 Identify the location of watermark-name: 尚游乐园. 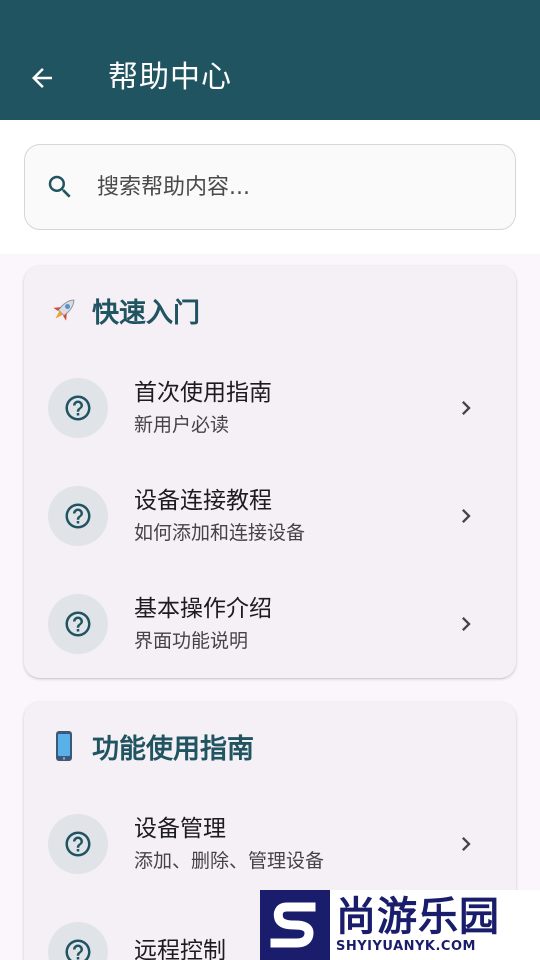
(418, 917).